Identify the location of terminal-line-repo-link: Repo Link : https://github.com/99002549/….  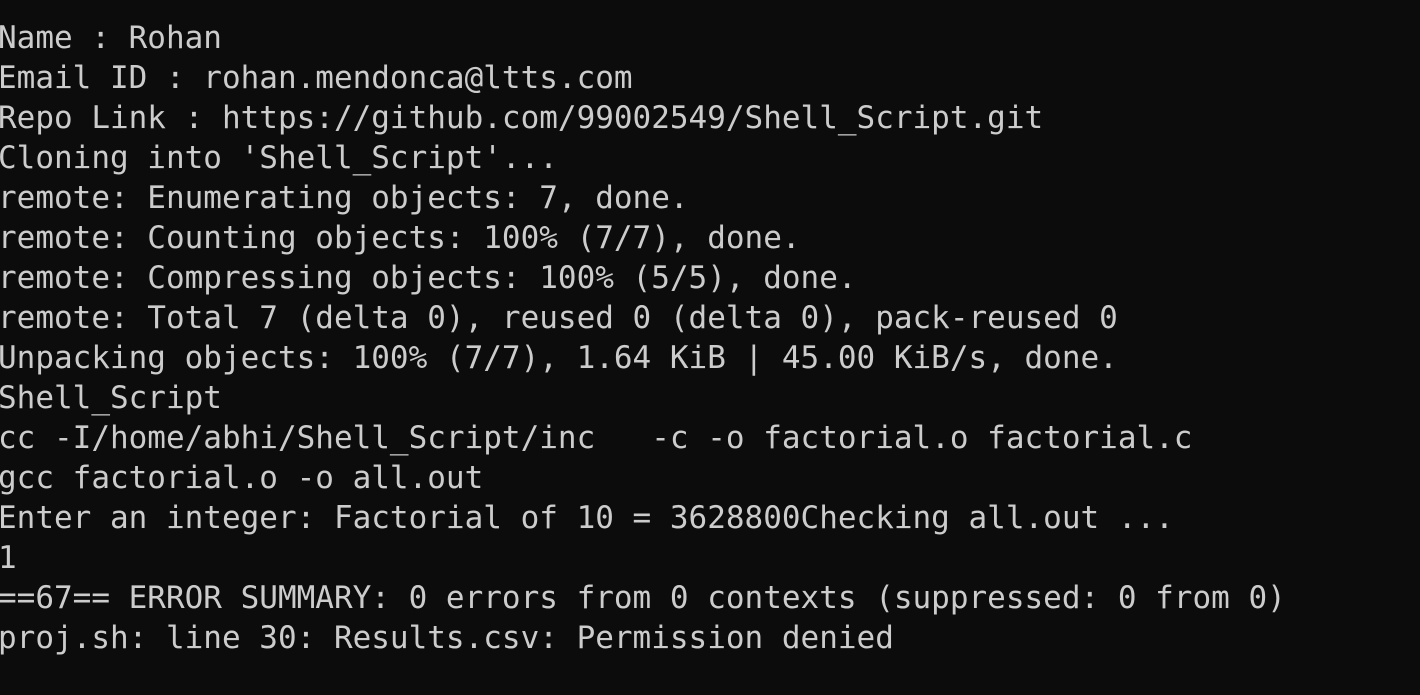
(522, 118).